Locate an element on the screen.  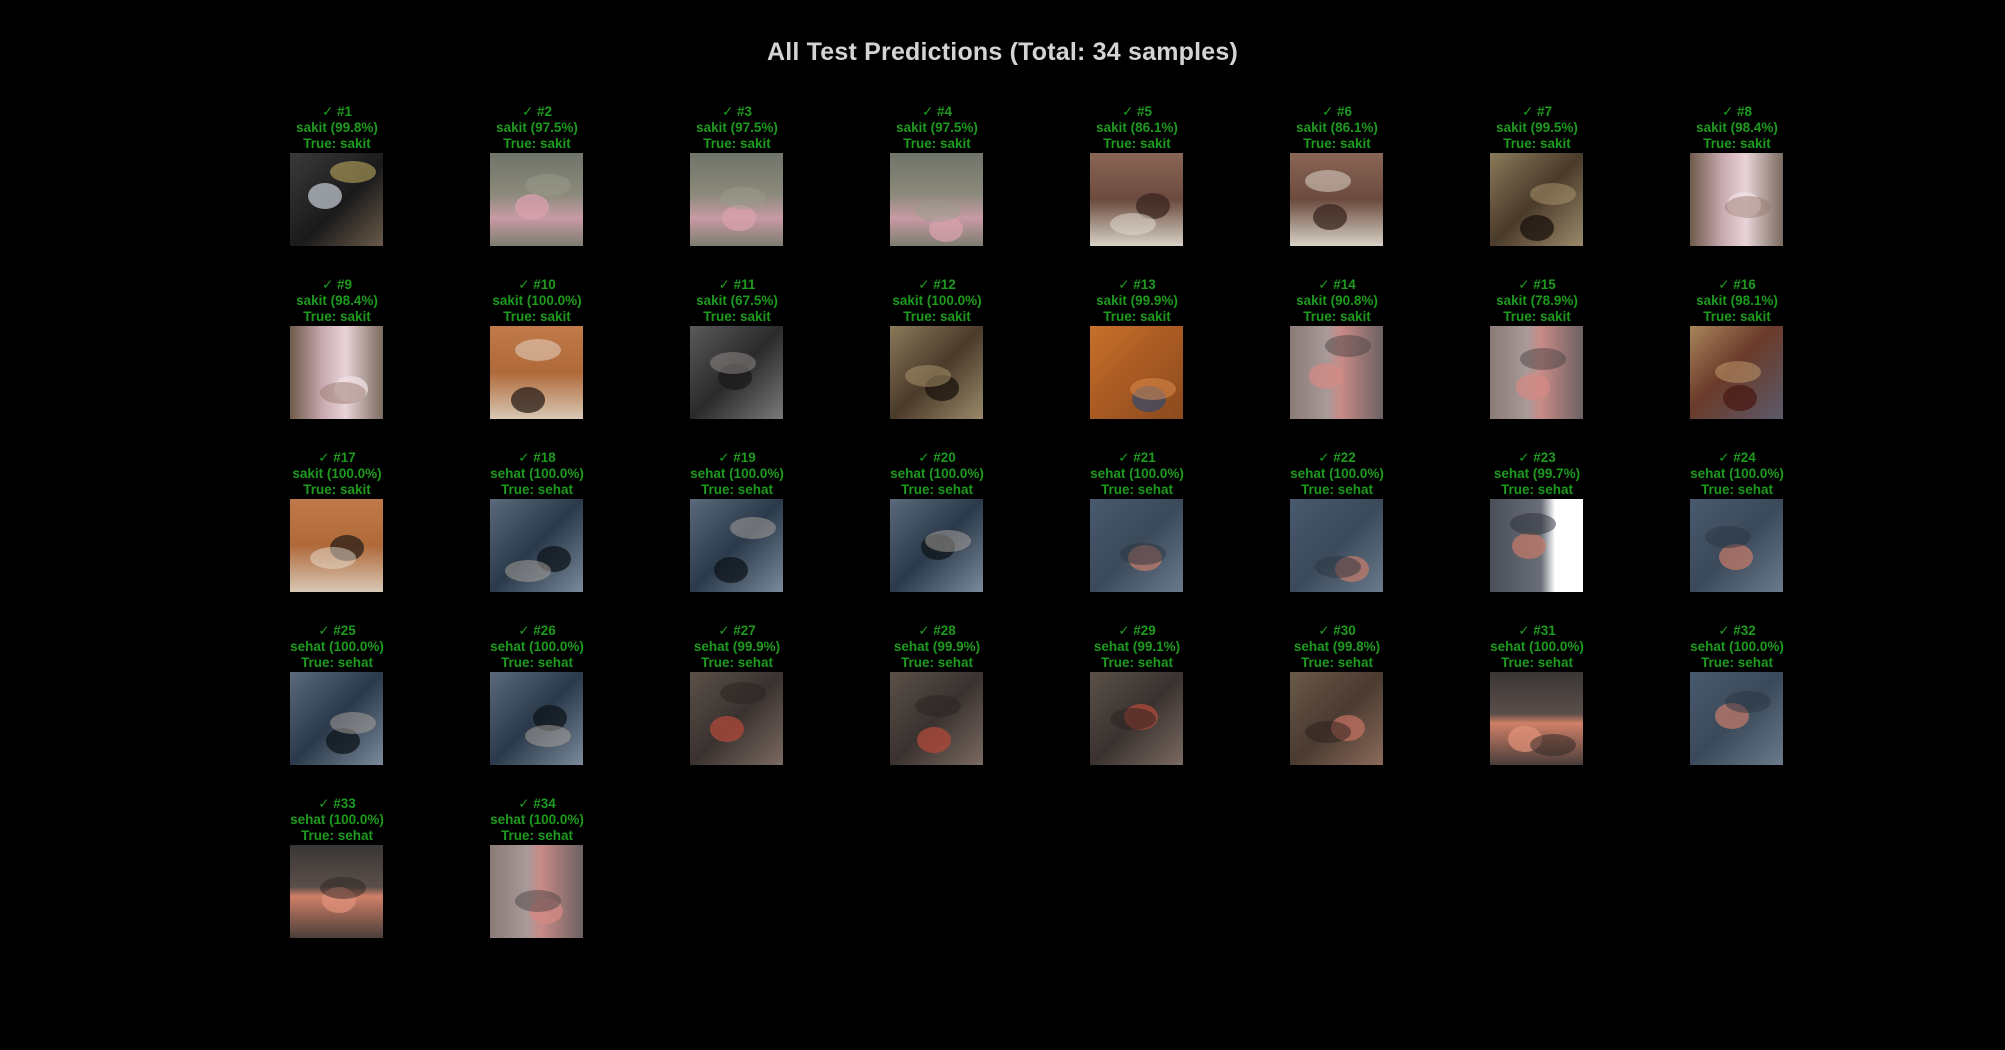
prediction-caption: ✓ #32 sehat (100.0%) True: sehat is located at coordinates (1737, 647).